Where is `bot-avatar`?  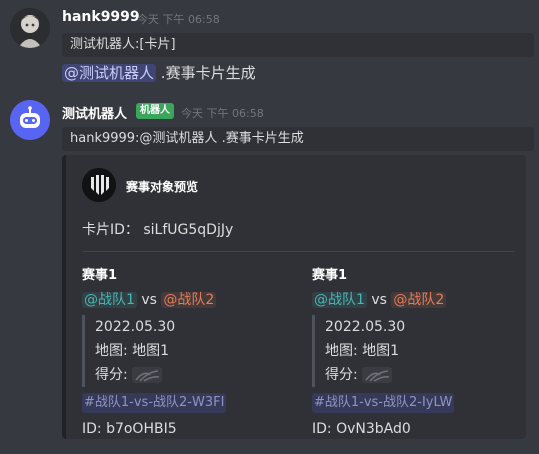 bot-avatar is located at coordinates (30, 120).